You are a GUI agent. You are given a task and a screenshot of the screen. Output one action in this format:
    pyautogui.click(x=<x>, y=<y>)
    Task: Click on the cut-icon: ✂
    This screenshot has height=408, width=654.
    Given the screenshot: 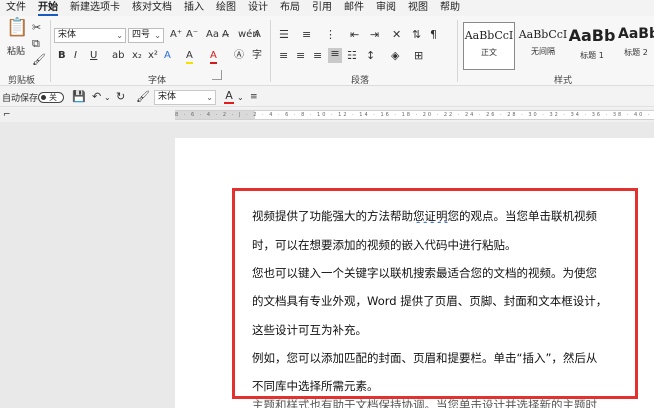 What is the action you would take?
    pyautogui.click(x=36, y=28)
    